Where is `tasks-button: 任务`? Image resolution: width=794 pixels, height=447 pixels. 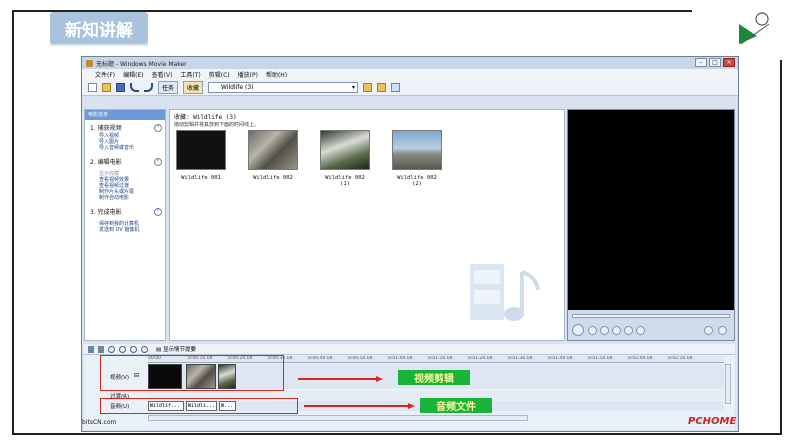
tasks-button: 任务 is located at coordinates (168, 87).